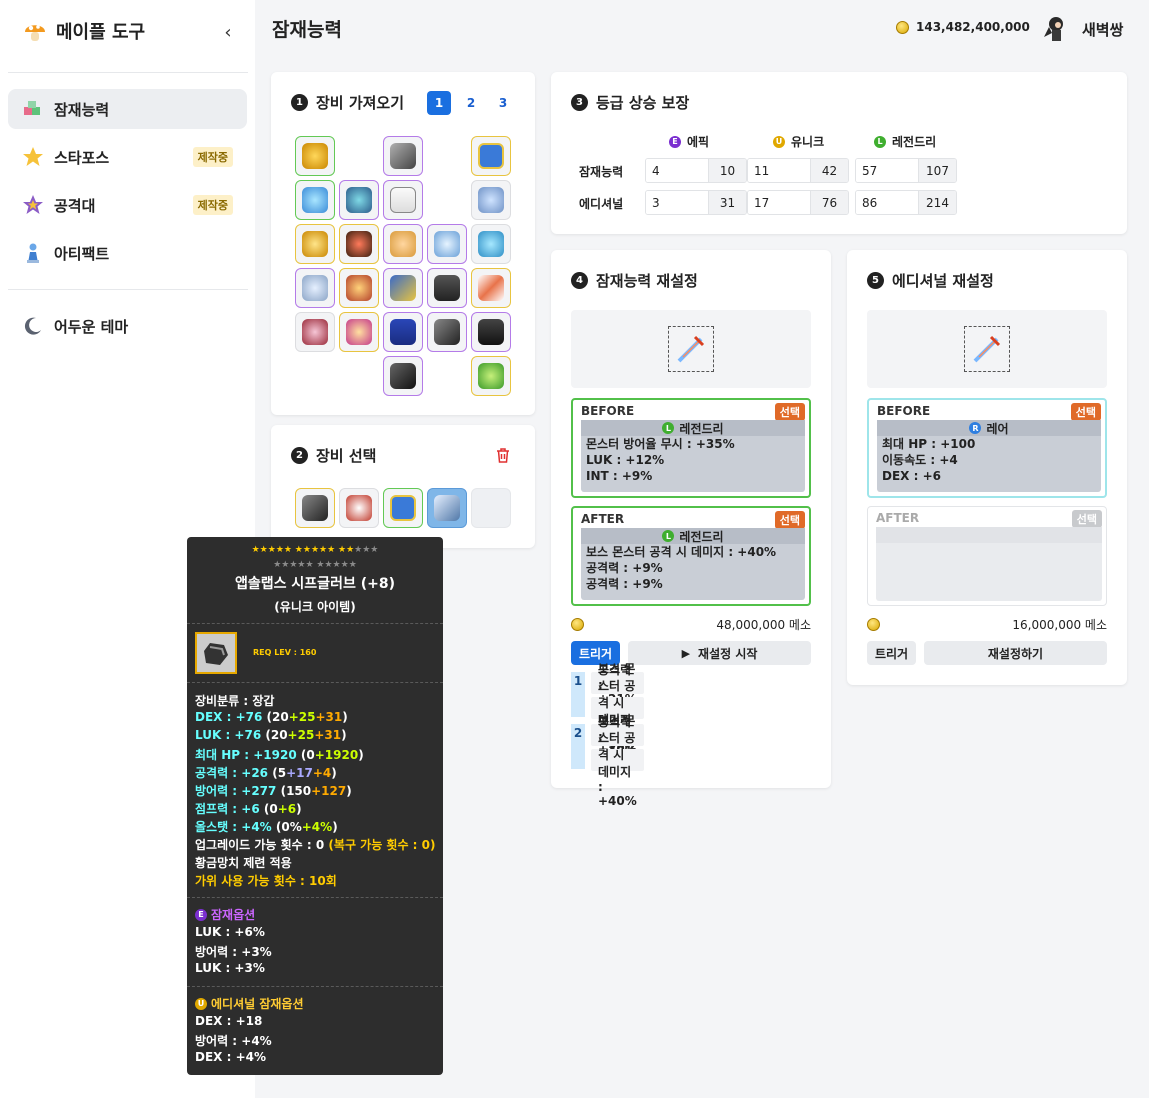 Image resolution: width=1149 pixels, height=1098 pixels. Describe the element at coordinates (403, 156) in the screenshot. I see `equip-slot-hat` at that location.